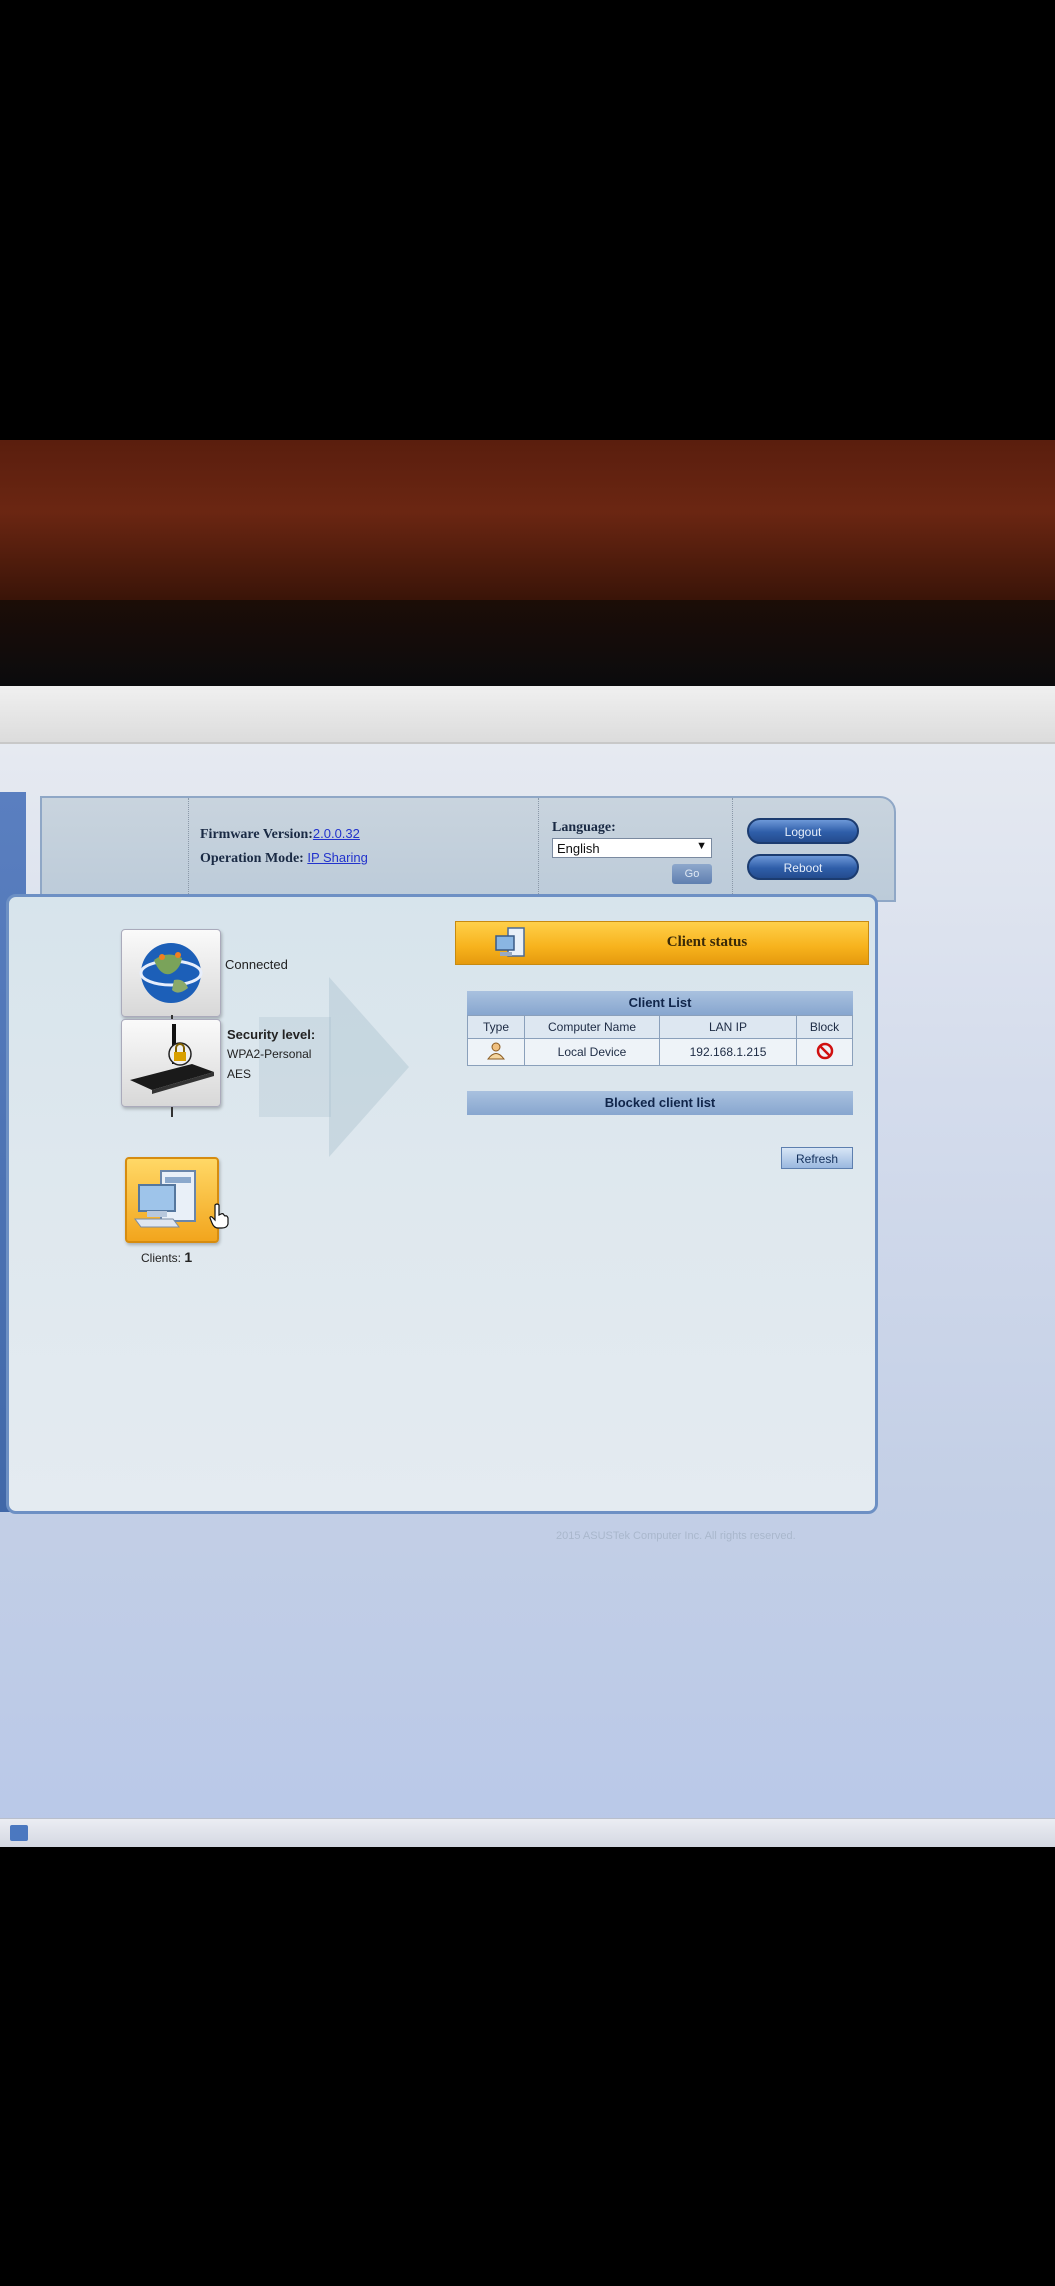 The image size is (1055, 2286). Describe the element at coordinates (527, 1832) in the screenshot. I see `taskbar` at that location.